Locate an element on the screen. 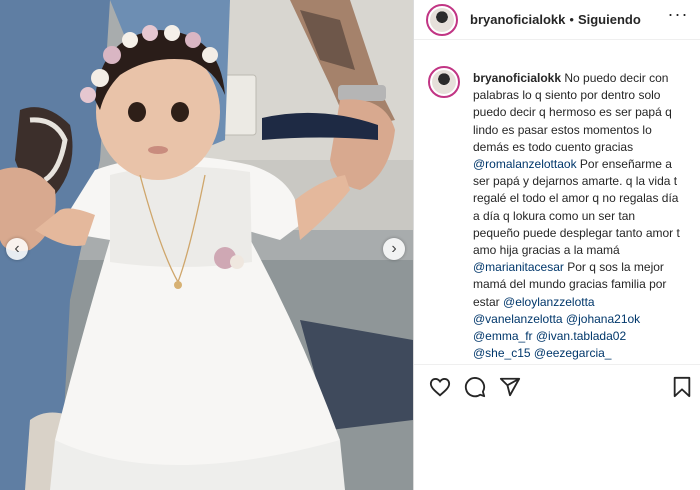  mention-link: @she_c15 is located at coordinates (502, 353).